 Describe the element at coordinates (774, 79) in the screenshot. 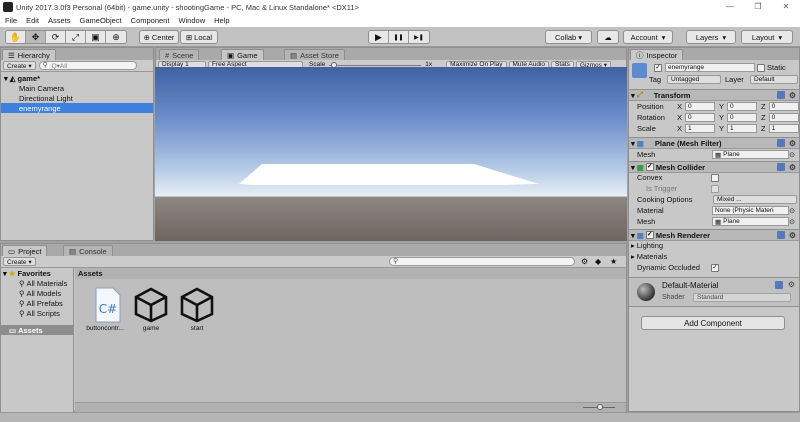

I see `layer-dropdown: Default` at that location.